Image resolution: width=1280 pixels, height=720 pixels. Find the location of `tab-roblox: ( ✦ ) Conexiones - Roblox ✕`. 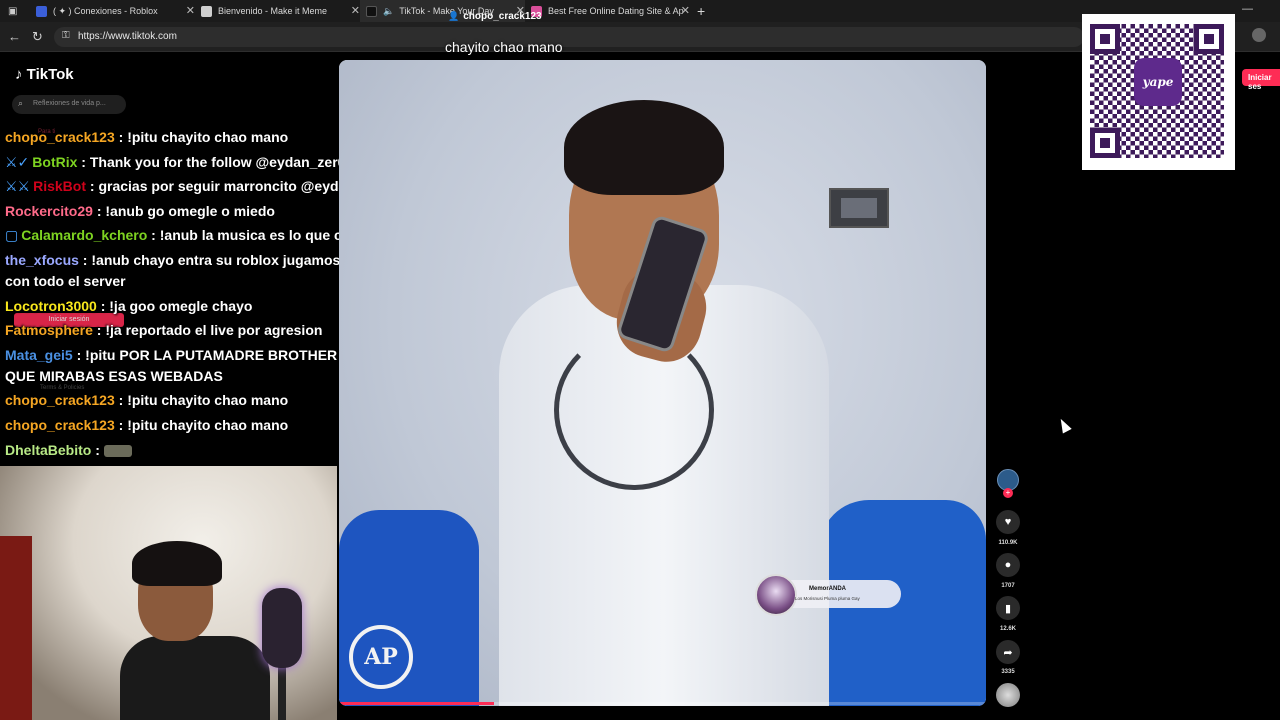

tab-roblox: ( ✦ ) Conexiones - Roblox ✕ is located at coordinates (112, 11).